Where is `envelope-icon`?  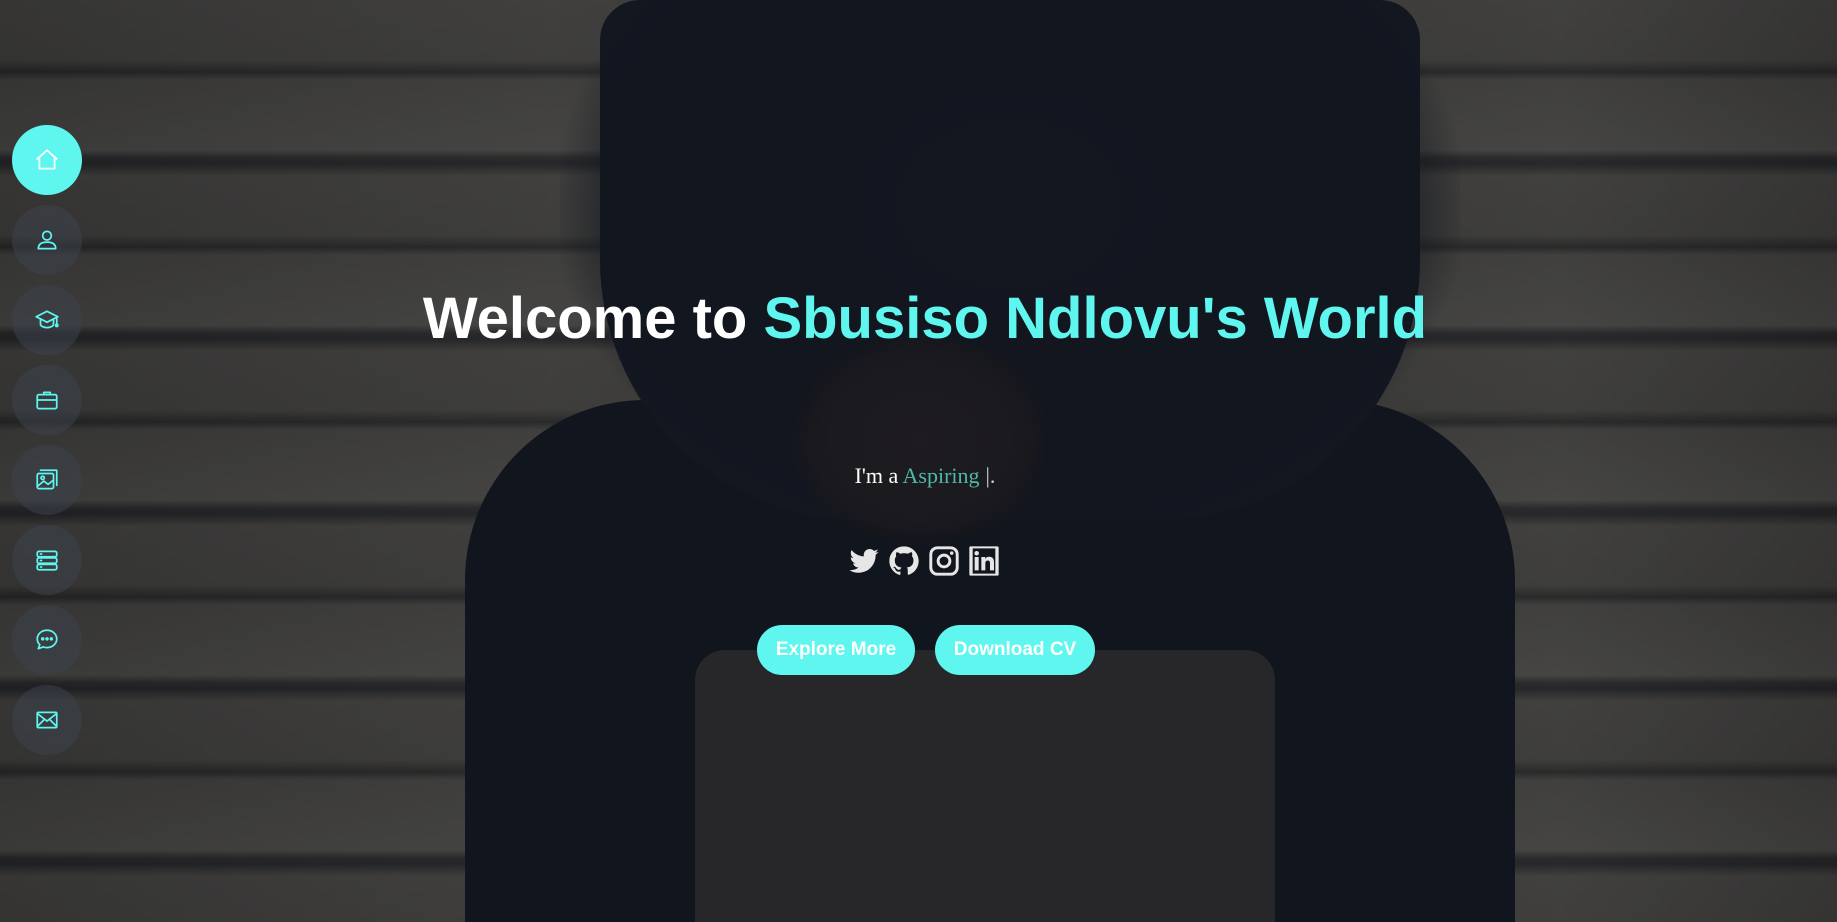
envelope-icon is located at coordinates (47, 720).